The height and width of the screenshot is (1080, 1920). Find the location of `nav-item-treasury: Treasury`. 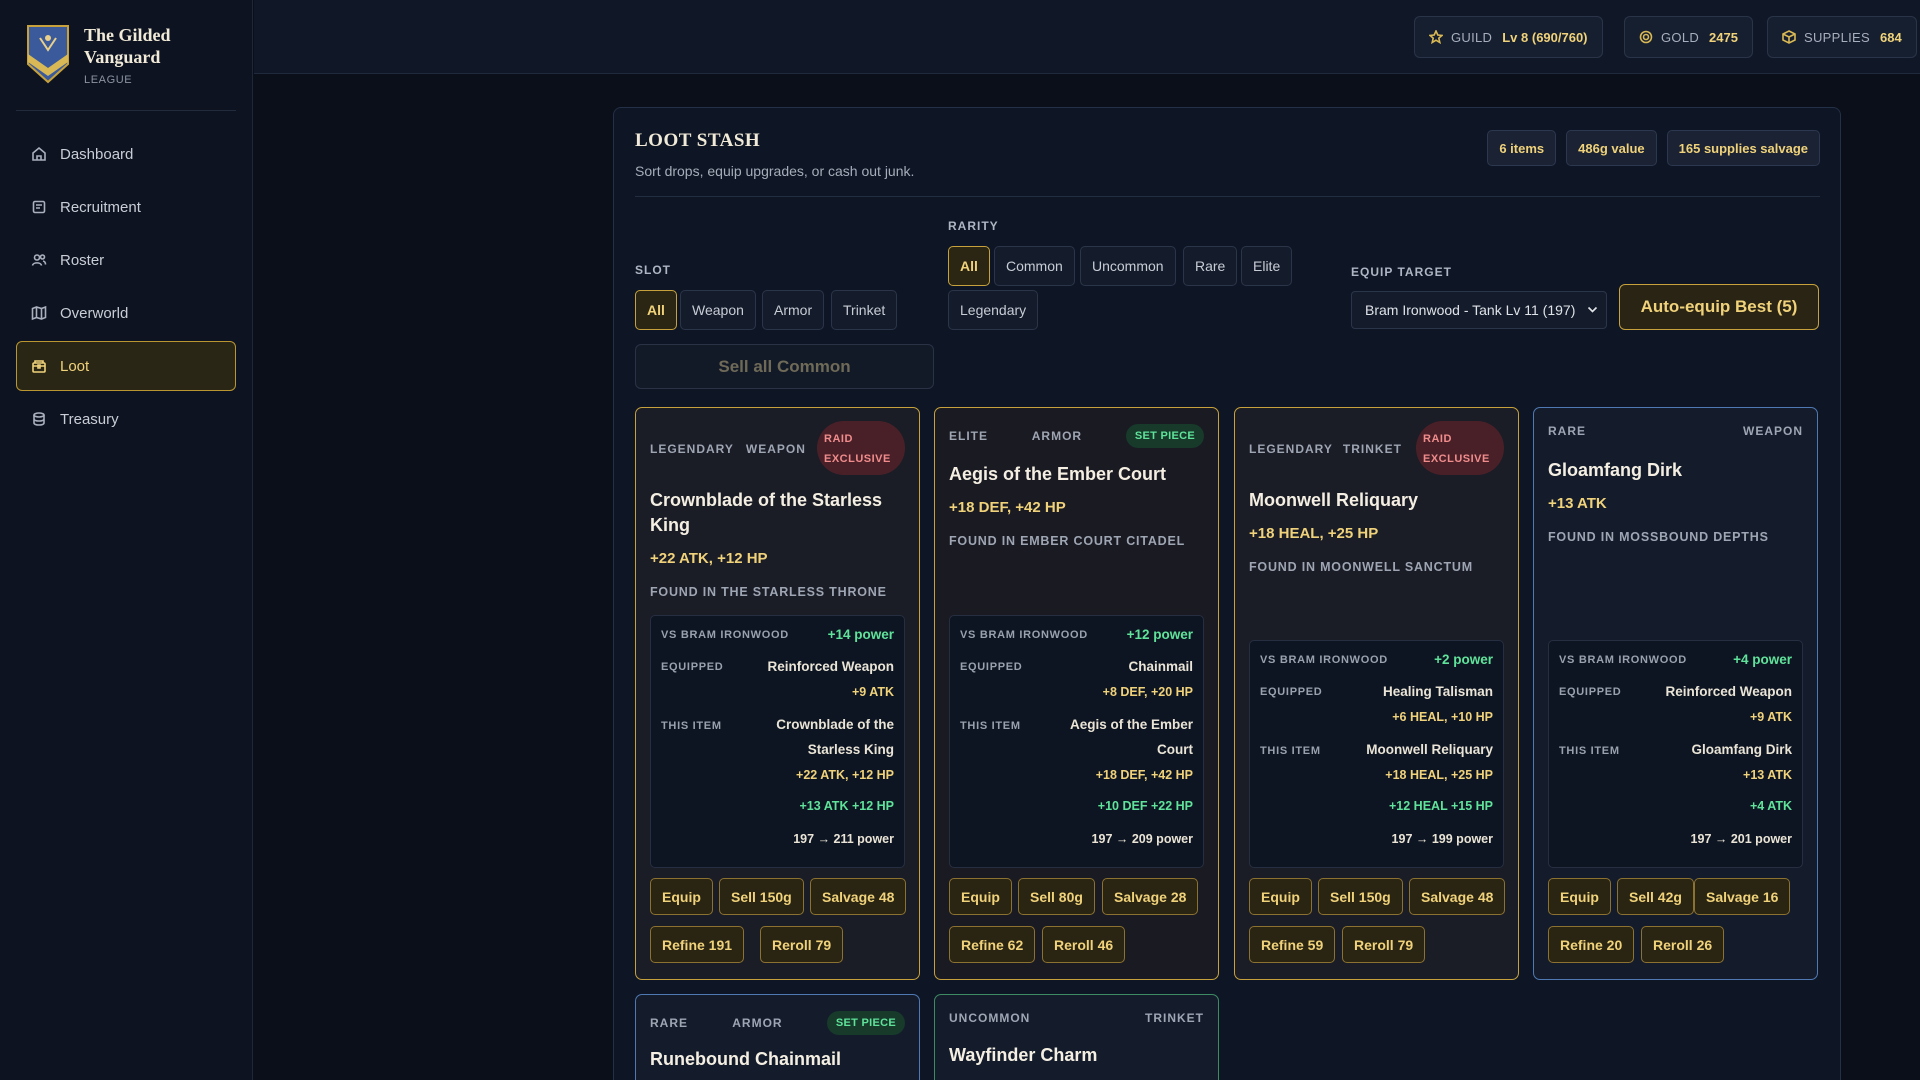

nav-item-treasury: Treasury is located at coordinates (126, 419).